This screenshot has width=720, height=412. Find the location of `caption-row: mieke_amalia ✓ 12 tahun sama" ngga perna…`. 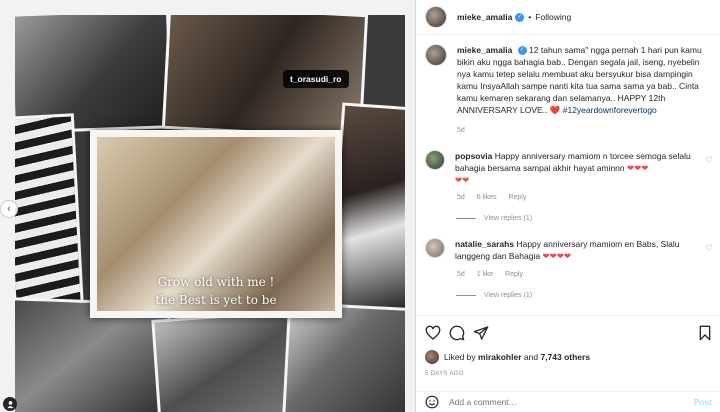

caption-row: mieke_amalia ✓ 12 tahun sama" ngga perna… is located at coordinates (566, 80).